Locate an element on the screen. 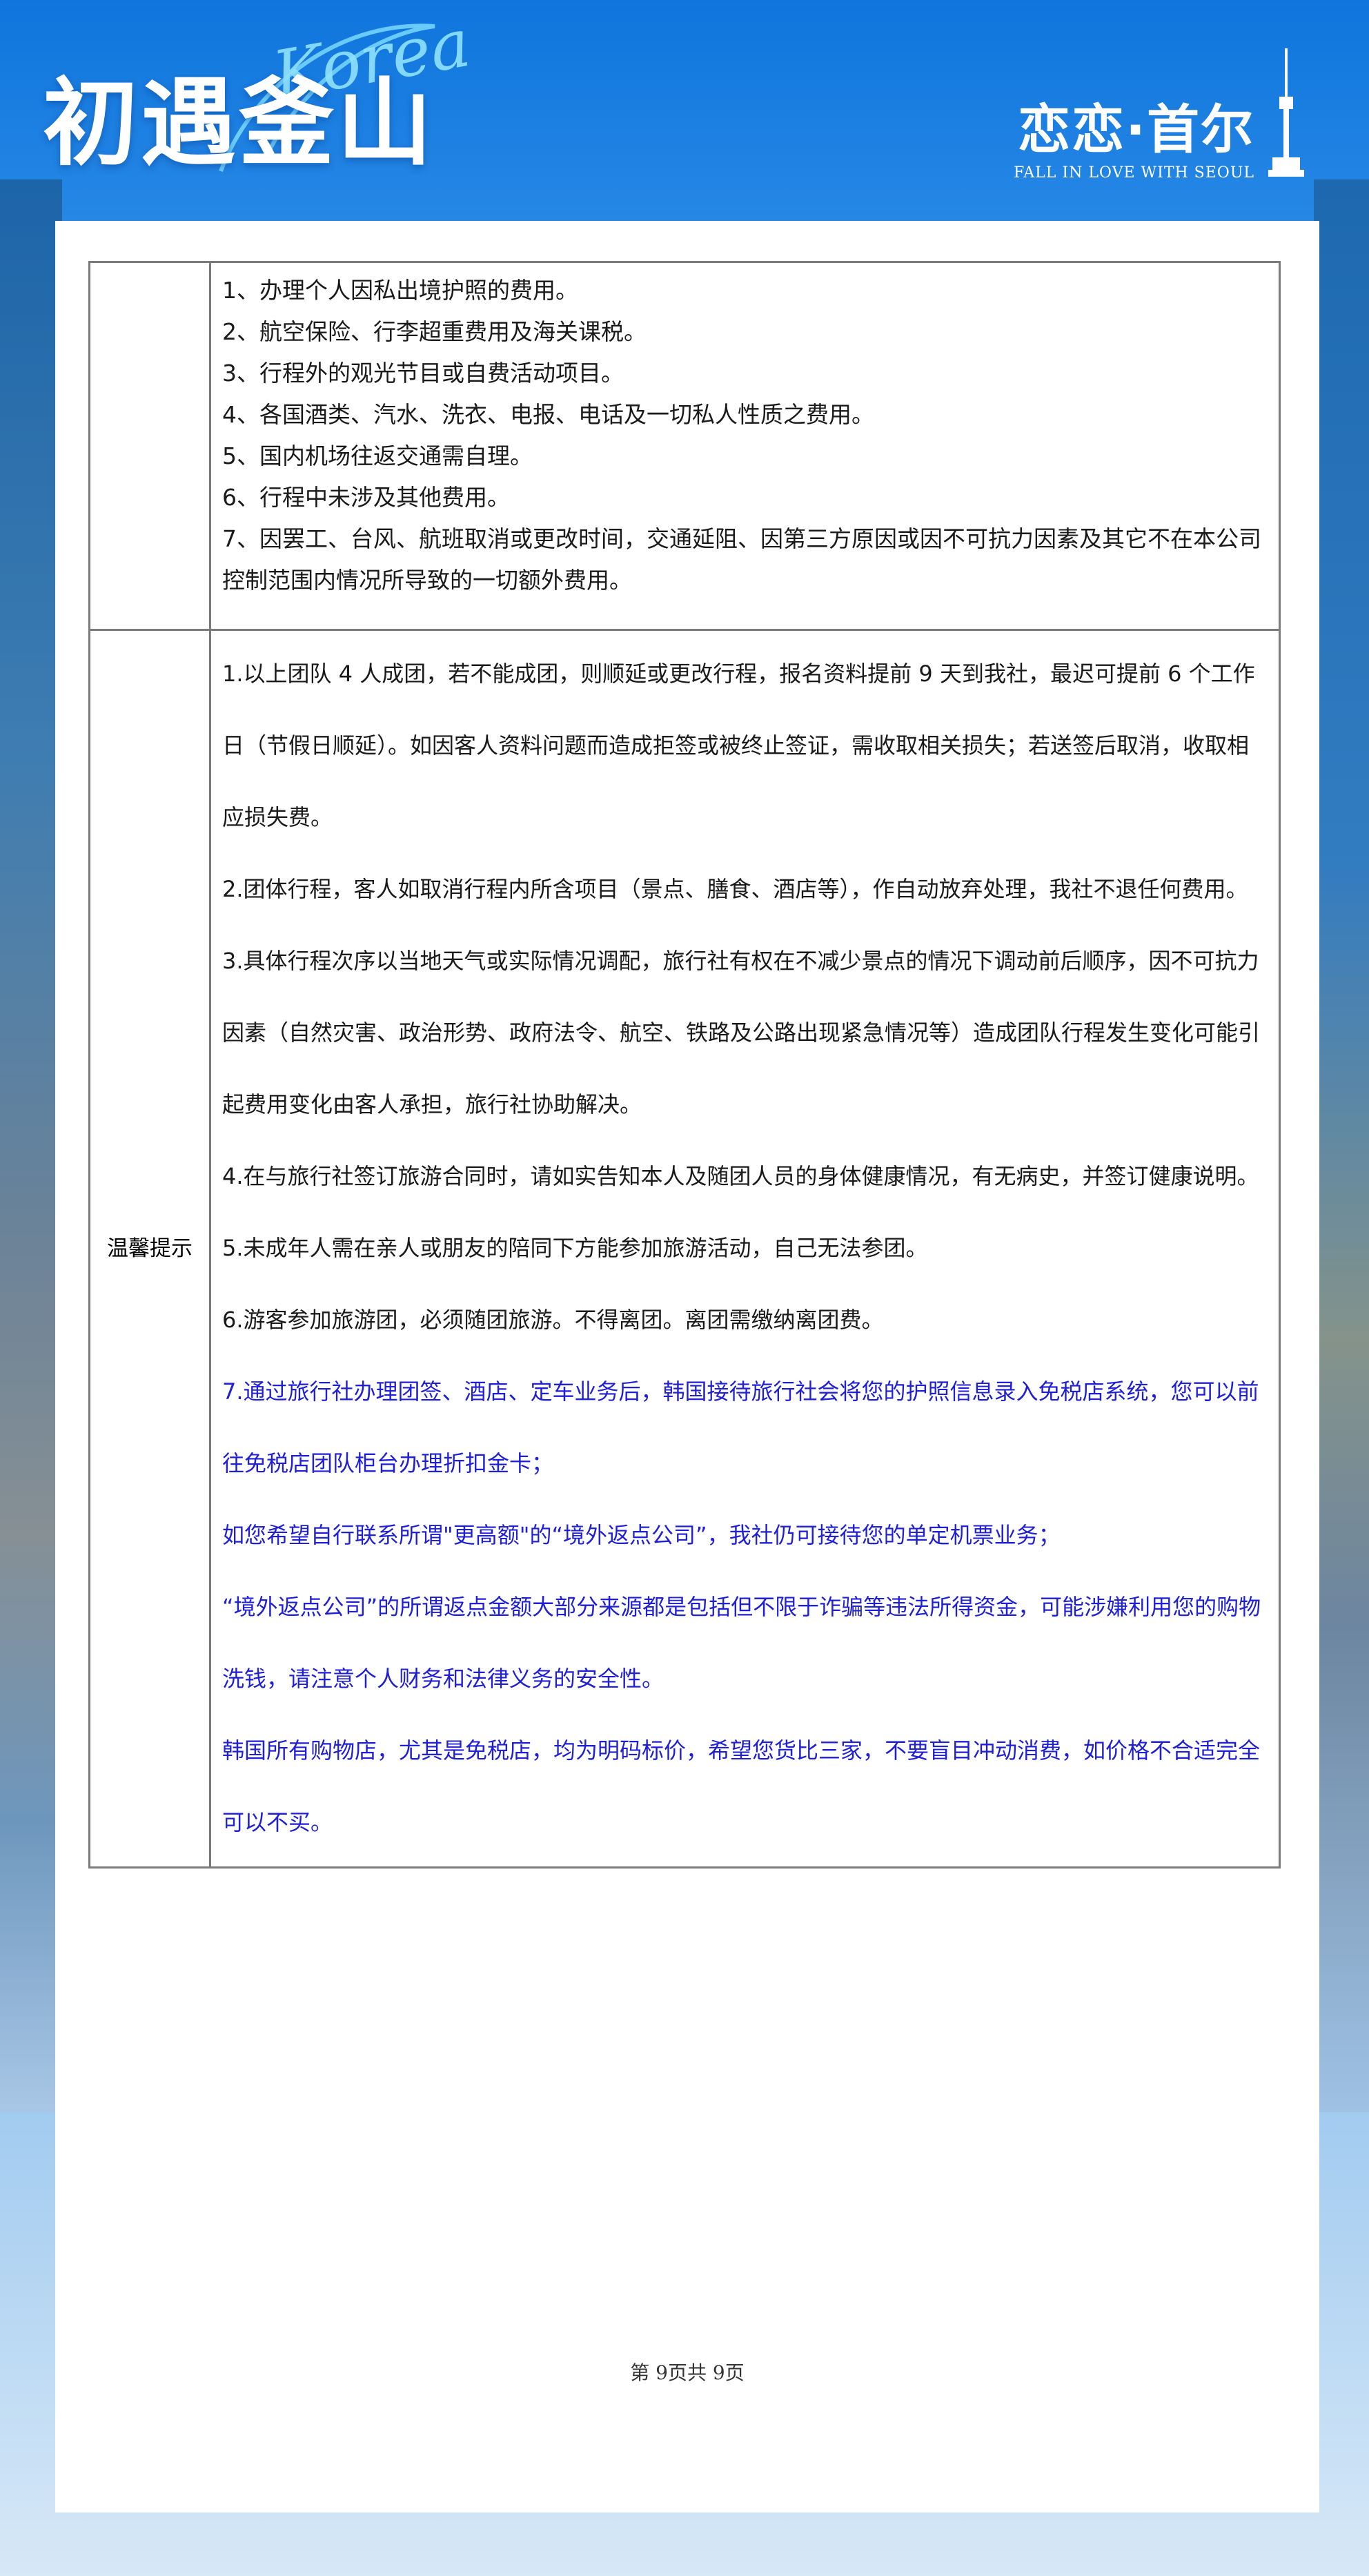 Image resolution: width=1369 pixels, height=2576 pixels. brand-name-en: FALL IN LOVE WITH SEOUL is located at coordinates (1134, 173).